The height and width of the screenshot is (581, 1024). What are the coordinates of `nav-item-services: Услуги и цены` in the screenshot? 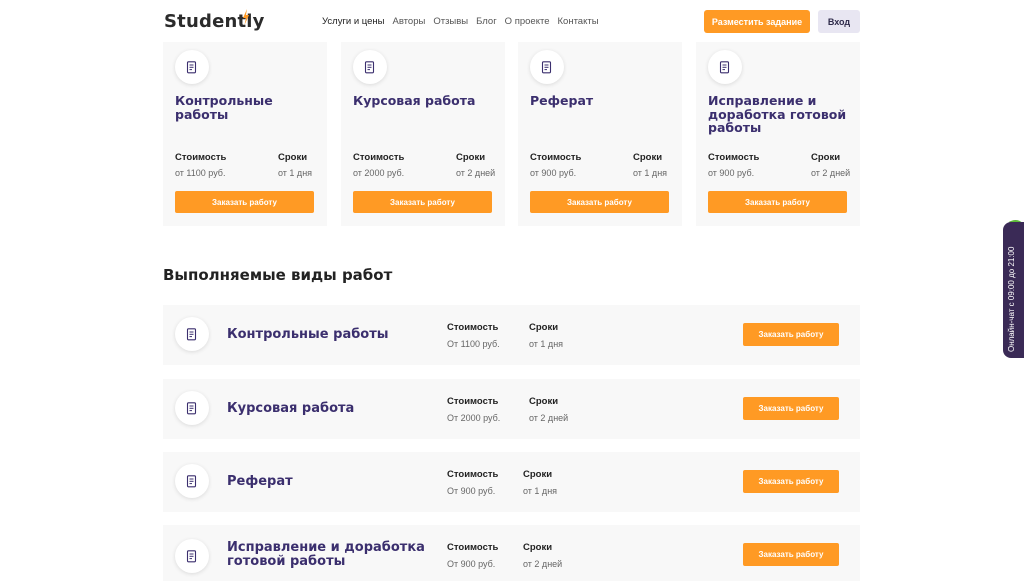 It's located at (353, 21).